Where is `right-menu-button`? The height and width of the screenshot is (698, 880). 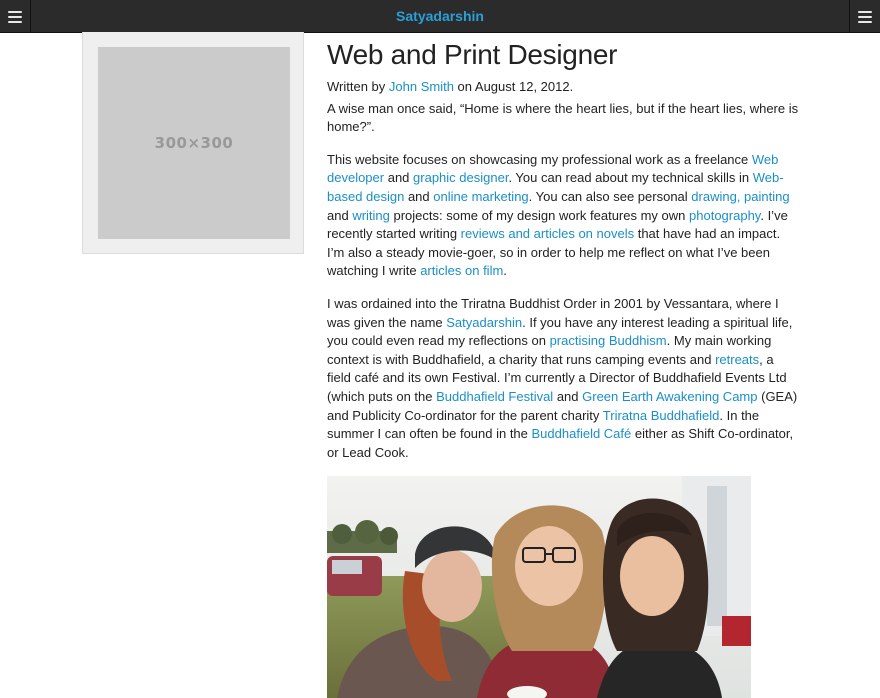
right-menu-button is located at coordinates (864, 16).